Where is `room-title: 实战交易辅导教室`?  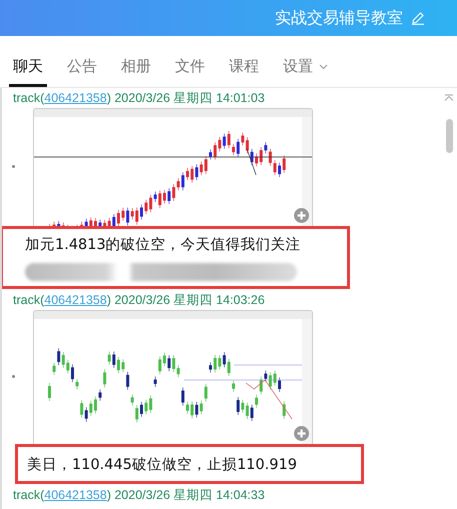
room-title: 实战交易辅导教室 is located at coordinates (339, 18).